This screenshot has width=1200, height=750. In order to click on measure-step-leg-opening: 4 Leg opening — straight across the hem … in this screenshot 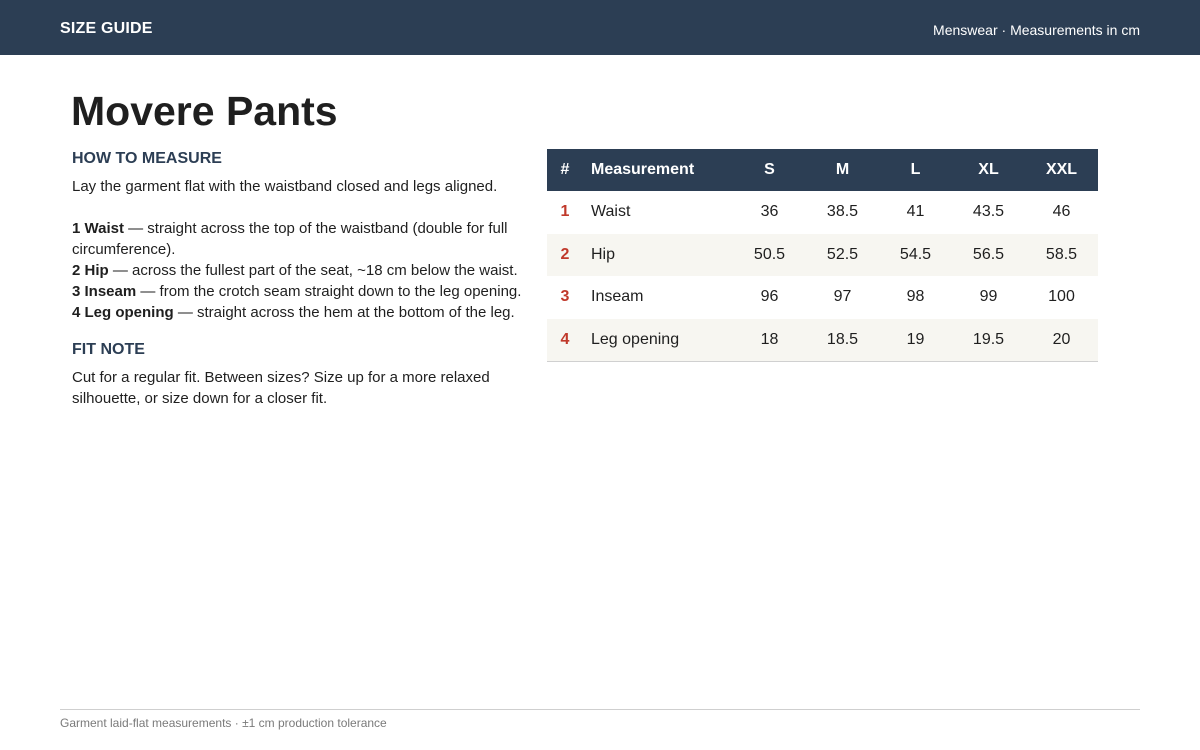, I will do `click(302, 312)`.